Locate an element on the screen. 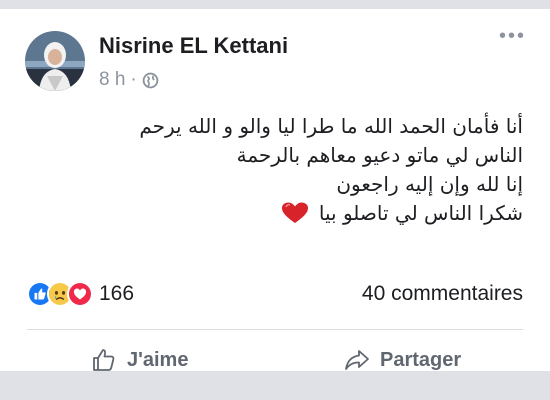 The height and width of the screenshot is (400, 550). love-icon is located at coordinates (80, 294).